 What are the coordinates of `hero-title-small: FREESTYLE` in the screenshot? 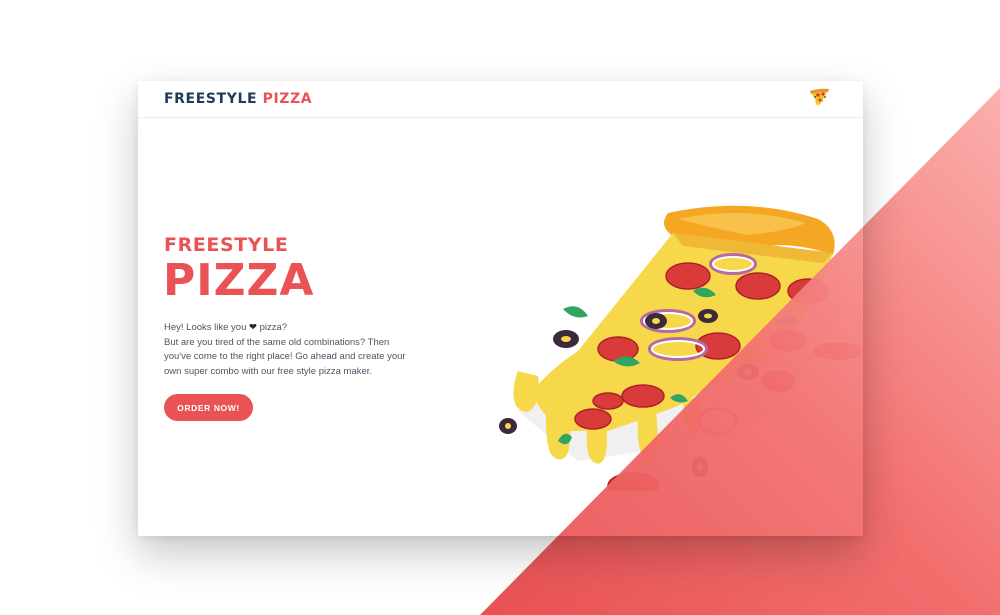 It's located at (226, 245).